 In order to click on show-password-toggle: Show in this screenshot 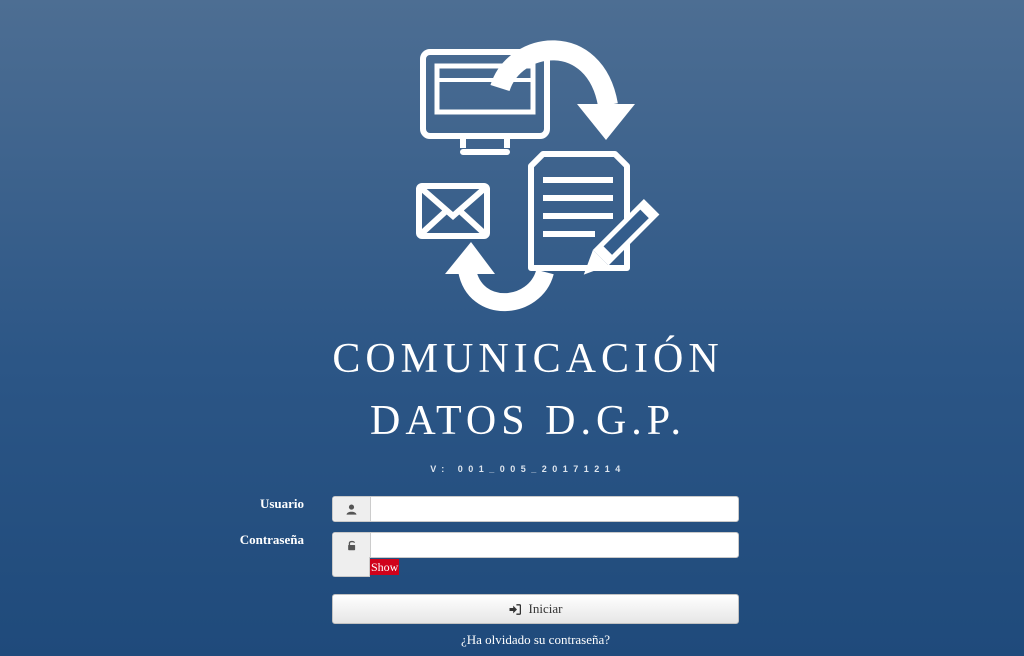, I will do `click(385, 567)`.